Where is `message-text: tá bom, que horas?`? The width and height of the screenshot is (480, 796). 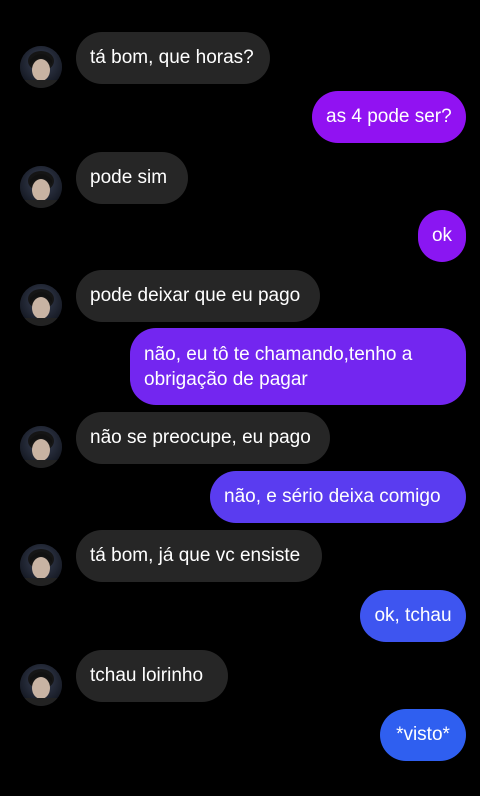
message-text: tá bom, que horas? is located at coordinates (172, 57).